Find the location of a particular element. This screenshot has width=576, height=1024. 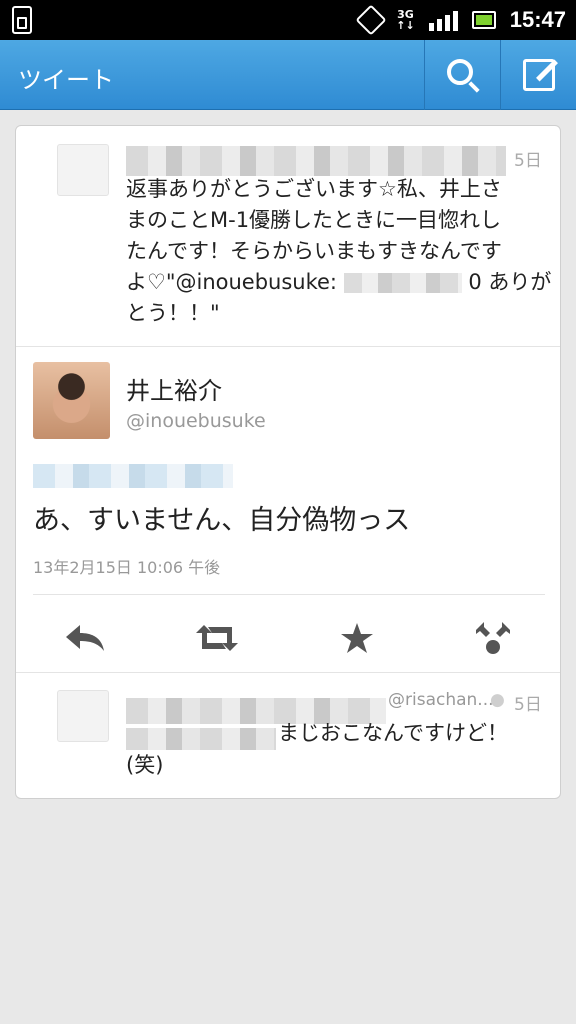

tweet-line: よ♡"@inouebusuke: is located at coordinates (232, 282).